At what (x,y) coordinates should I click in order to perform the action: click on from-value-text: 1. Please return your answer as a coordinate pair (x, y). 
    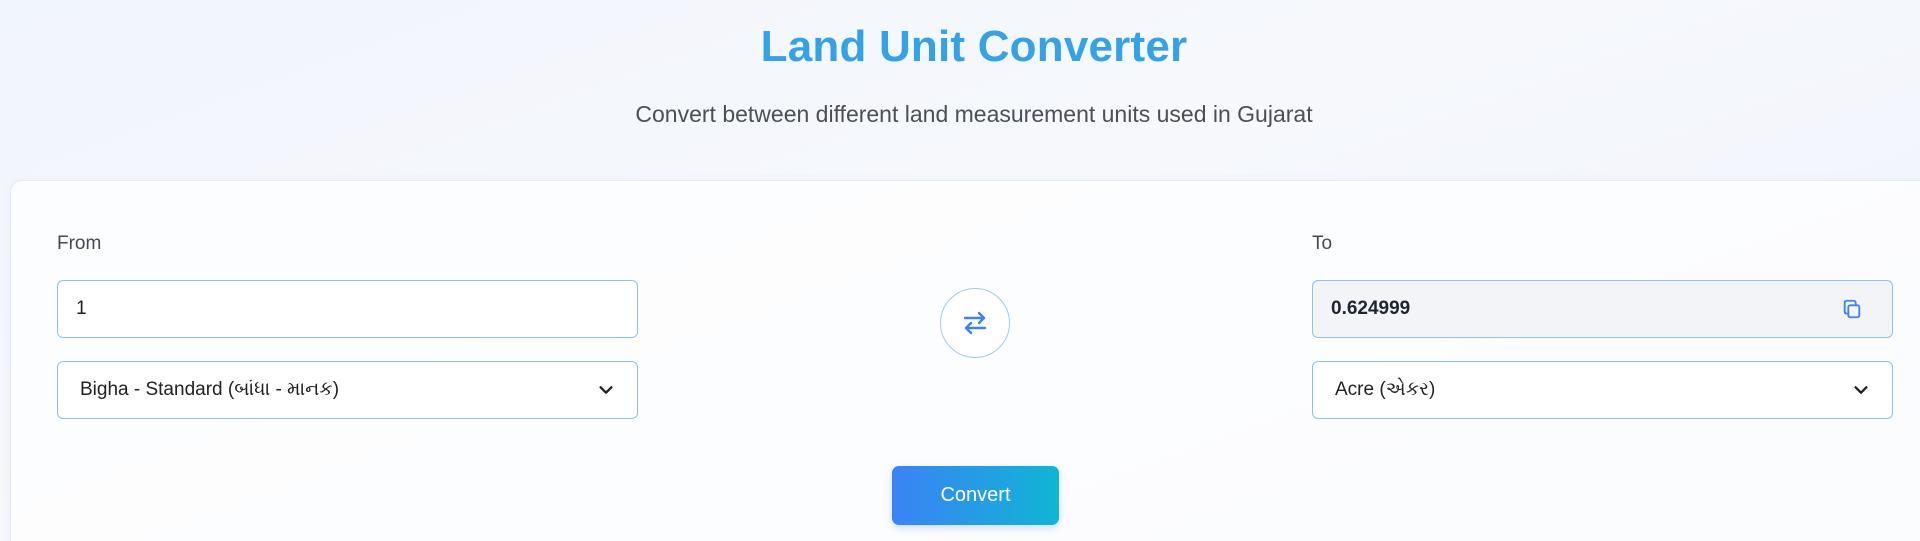
    Looking at the image, I should click on (81, 308).